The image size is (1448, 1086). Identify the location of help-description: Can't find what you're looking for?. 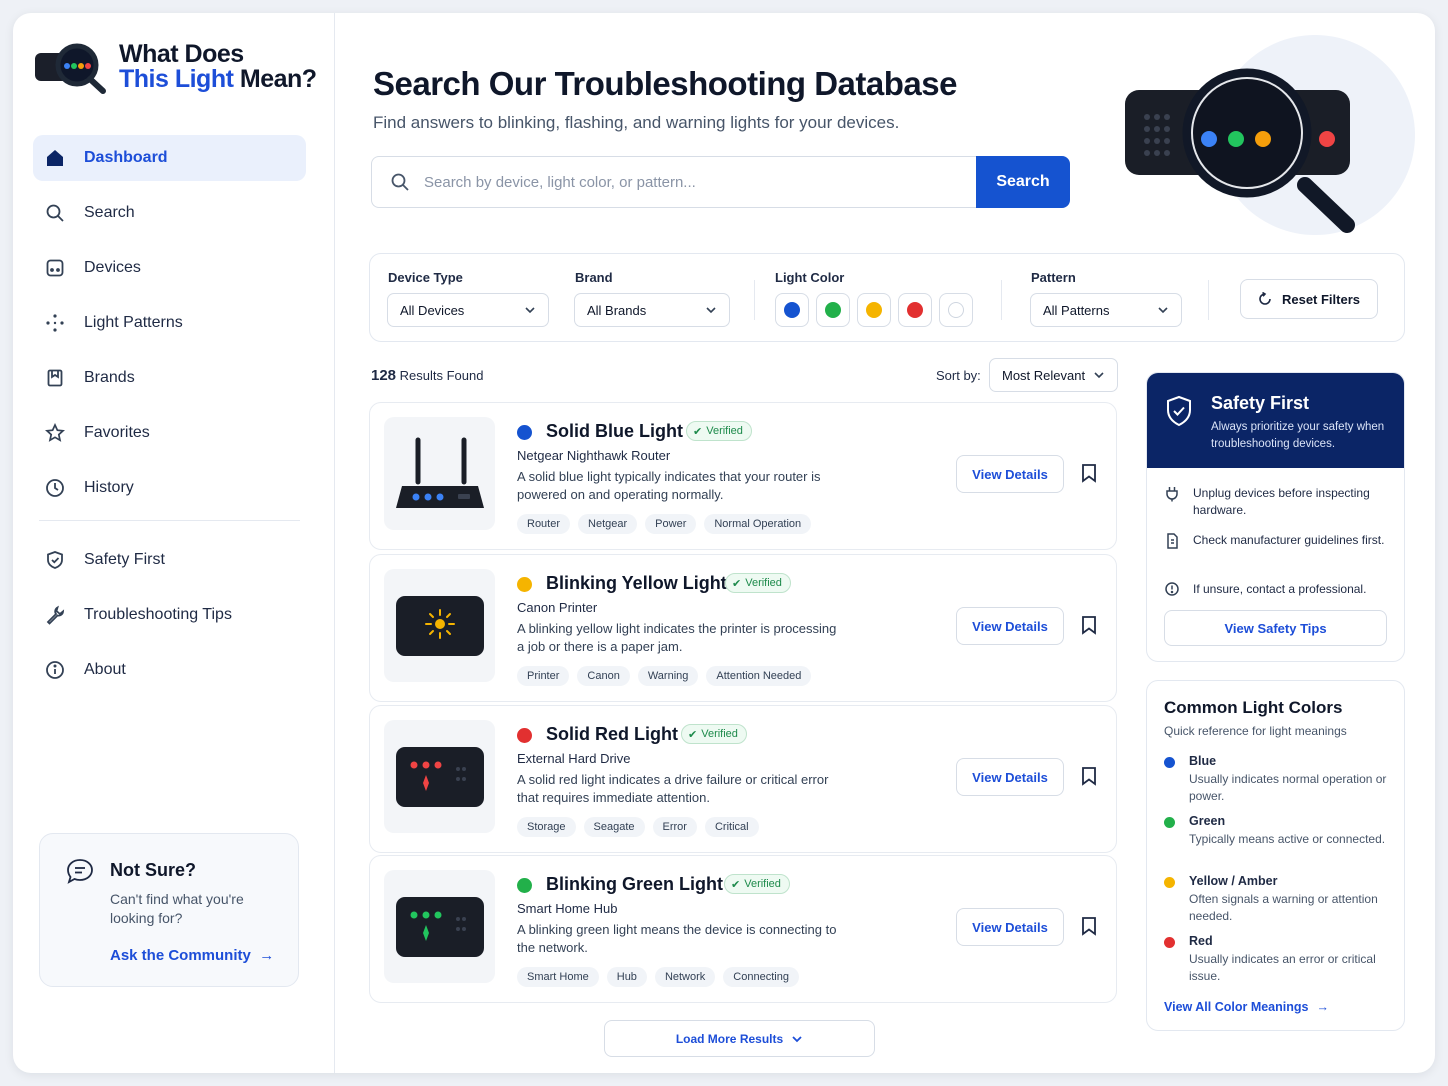
(177, 908).